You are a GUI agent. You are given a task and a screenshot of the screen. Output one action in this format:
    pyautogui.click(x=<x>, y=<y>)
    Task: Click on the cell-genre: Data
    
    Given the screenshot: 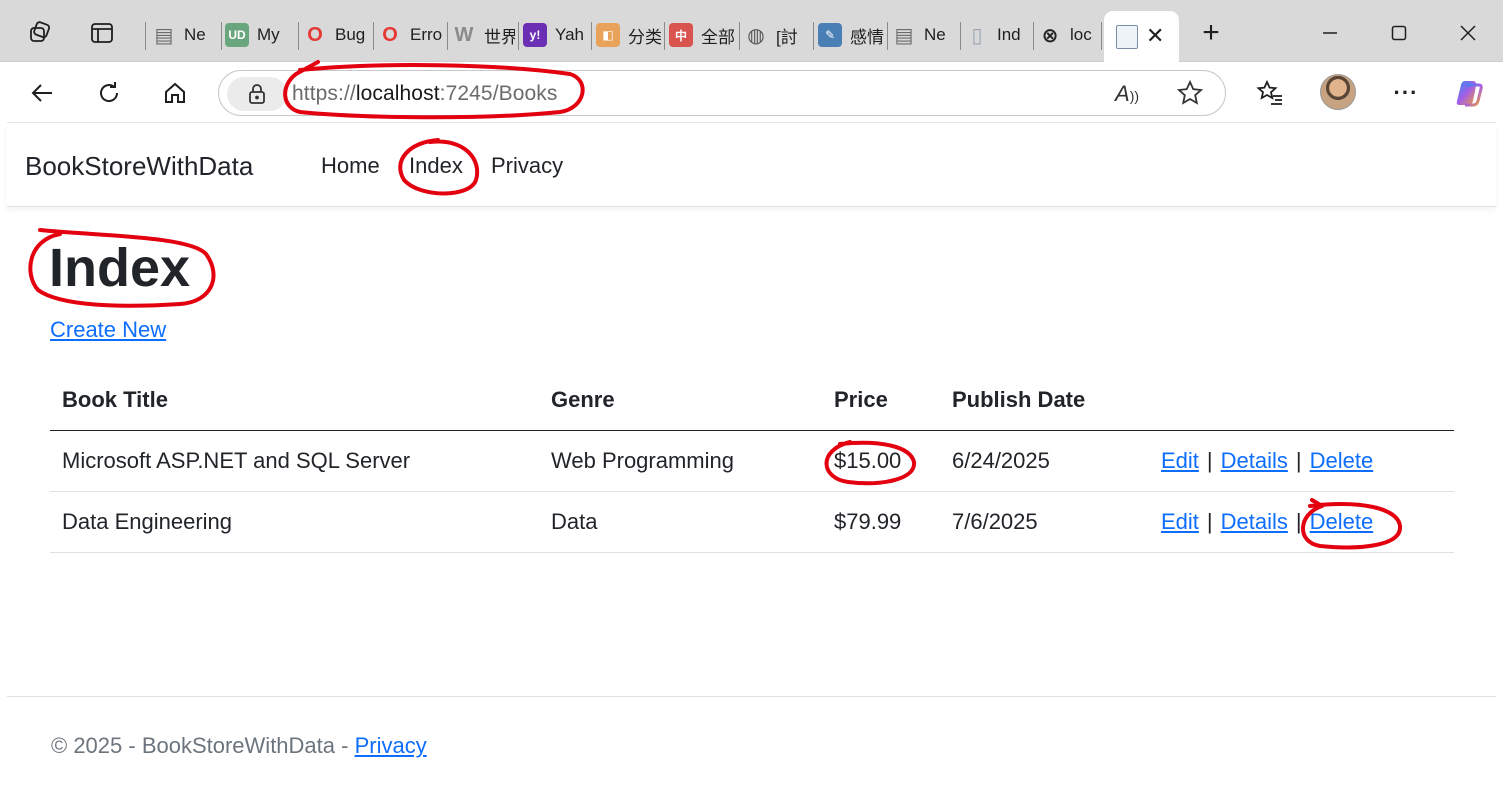 What is the action you would take?
    pyautogui.click(x=574, y=521)
    